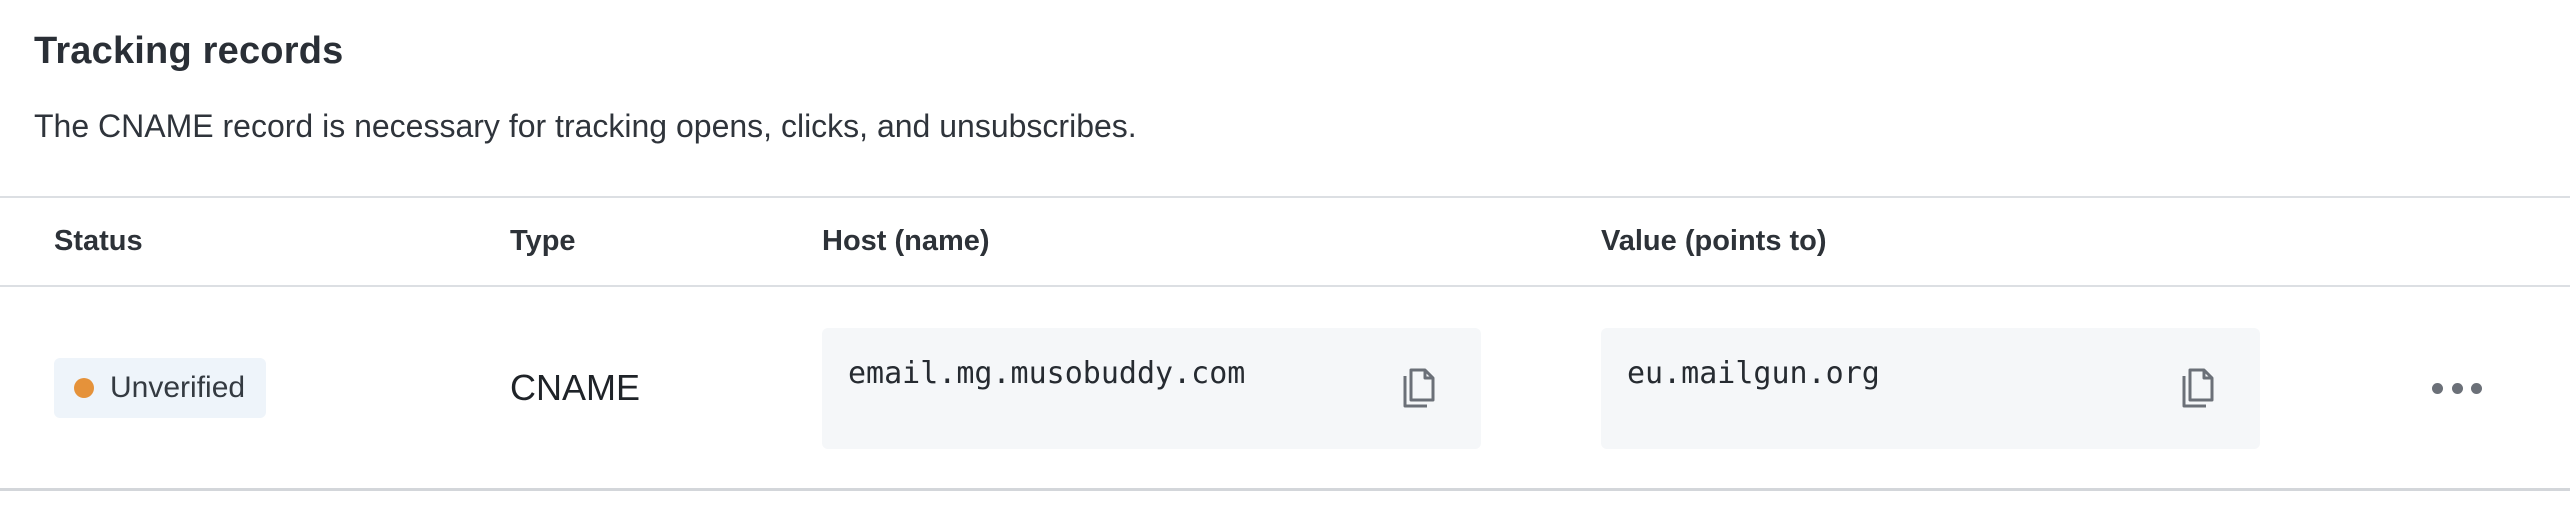 The image size is (2570, 530). Describe the element at coordinates (178, 387) in the screenshot. I see `status-label: Unverified` at that location.